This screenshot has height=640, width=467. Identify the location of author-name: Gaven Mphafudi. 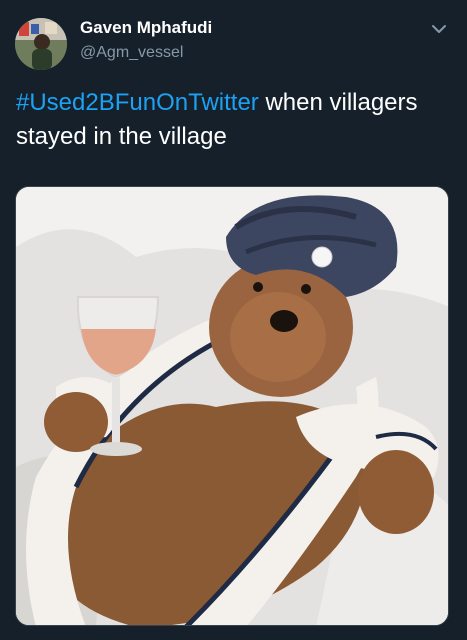
(146, 28).